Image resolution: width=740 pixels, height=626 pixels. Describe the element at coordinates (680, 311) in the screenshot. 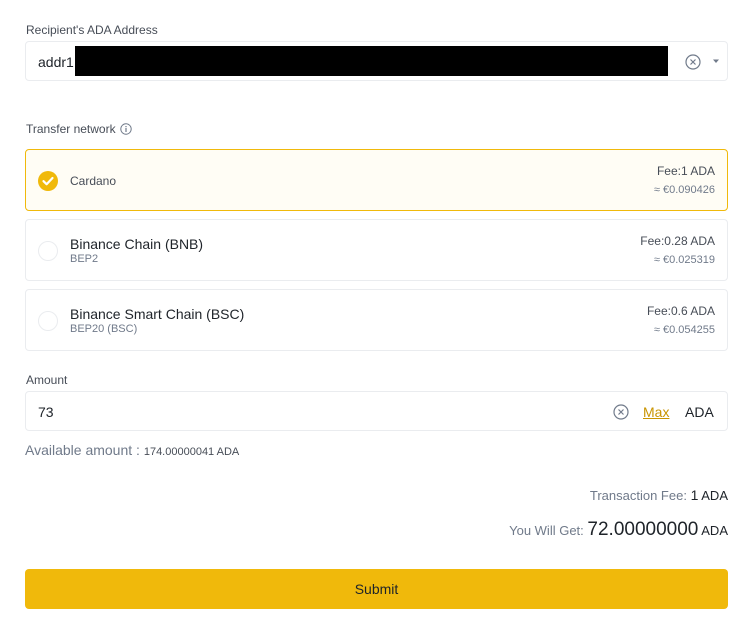

I see `network-fee: Fee:0.6 ADA` at that location.